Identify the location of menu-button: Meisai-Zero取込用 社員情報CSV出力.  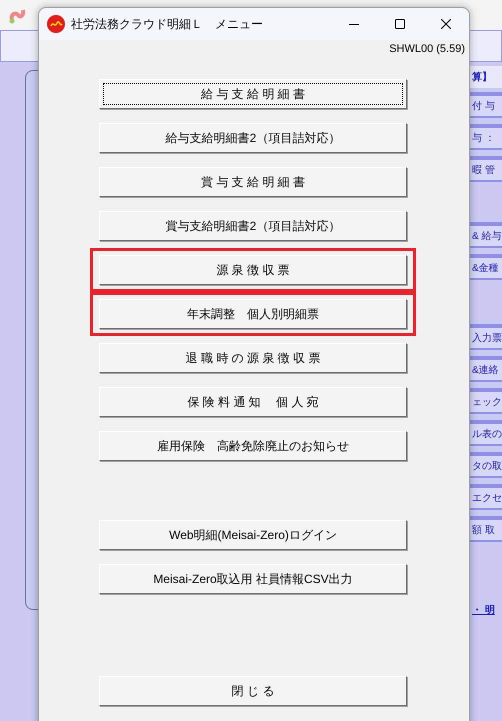
(253, 579).